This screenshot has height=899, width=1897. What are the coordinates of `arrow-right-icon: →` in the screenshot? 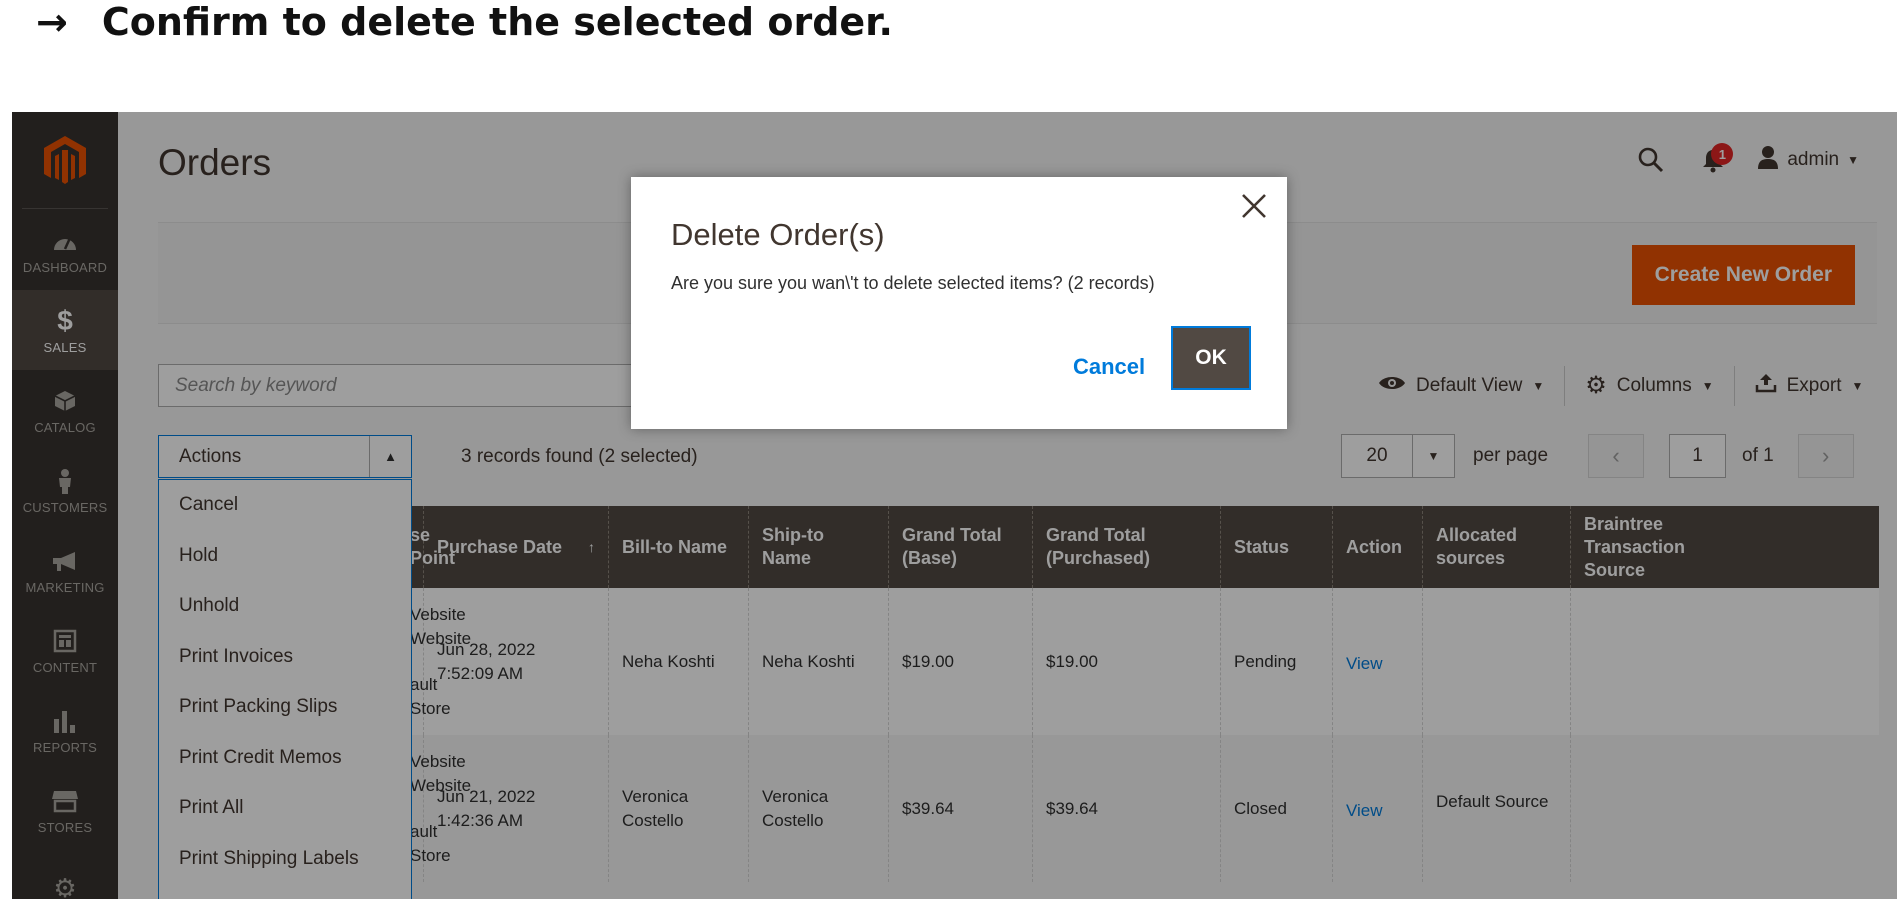 It's located at (52, 22).